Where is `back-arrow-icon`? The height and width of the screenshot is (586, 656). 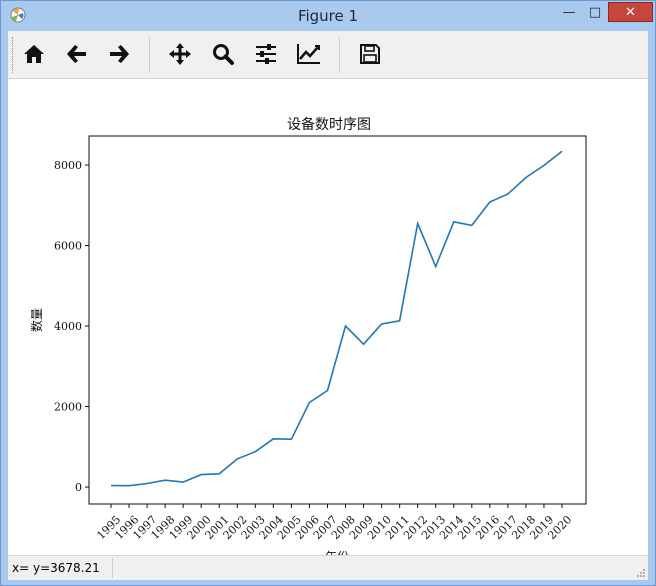 back-arrow-icon is located at coordinates (76, 54).